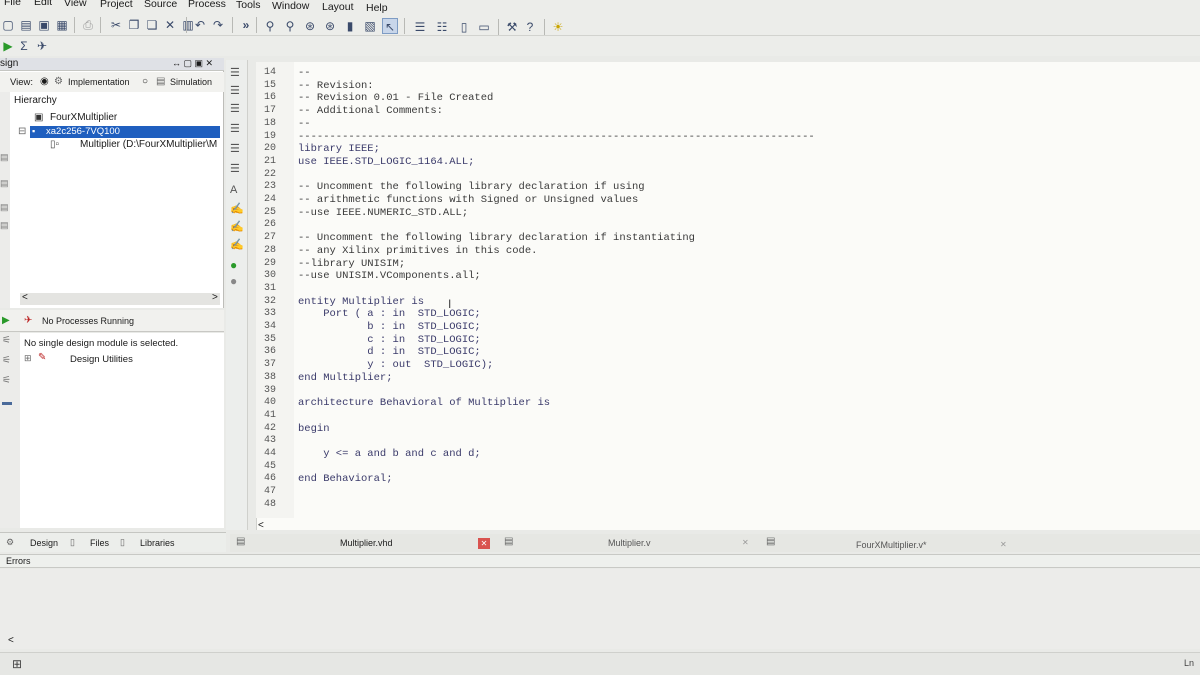 This screenshot has height=675, width=1200. What do you see at coordinates (237, 226) in the screenshot?
I see `edit-icon: ✍` at bounding box center [237, 226].